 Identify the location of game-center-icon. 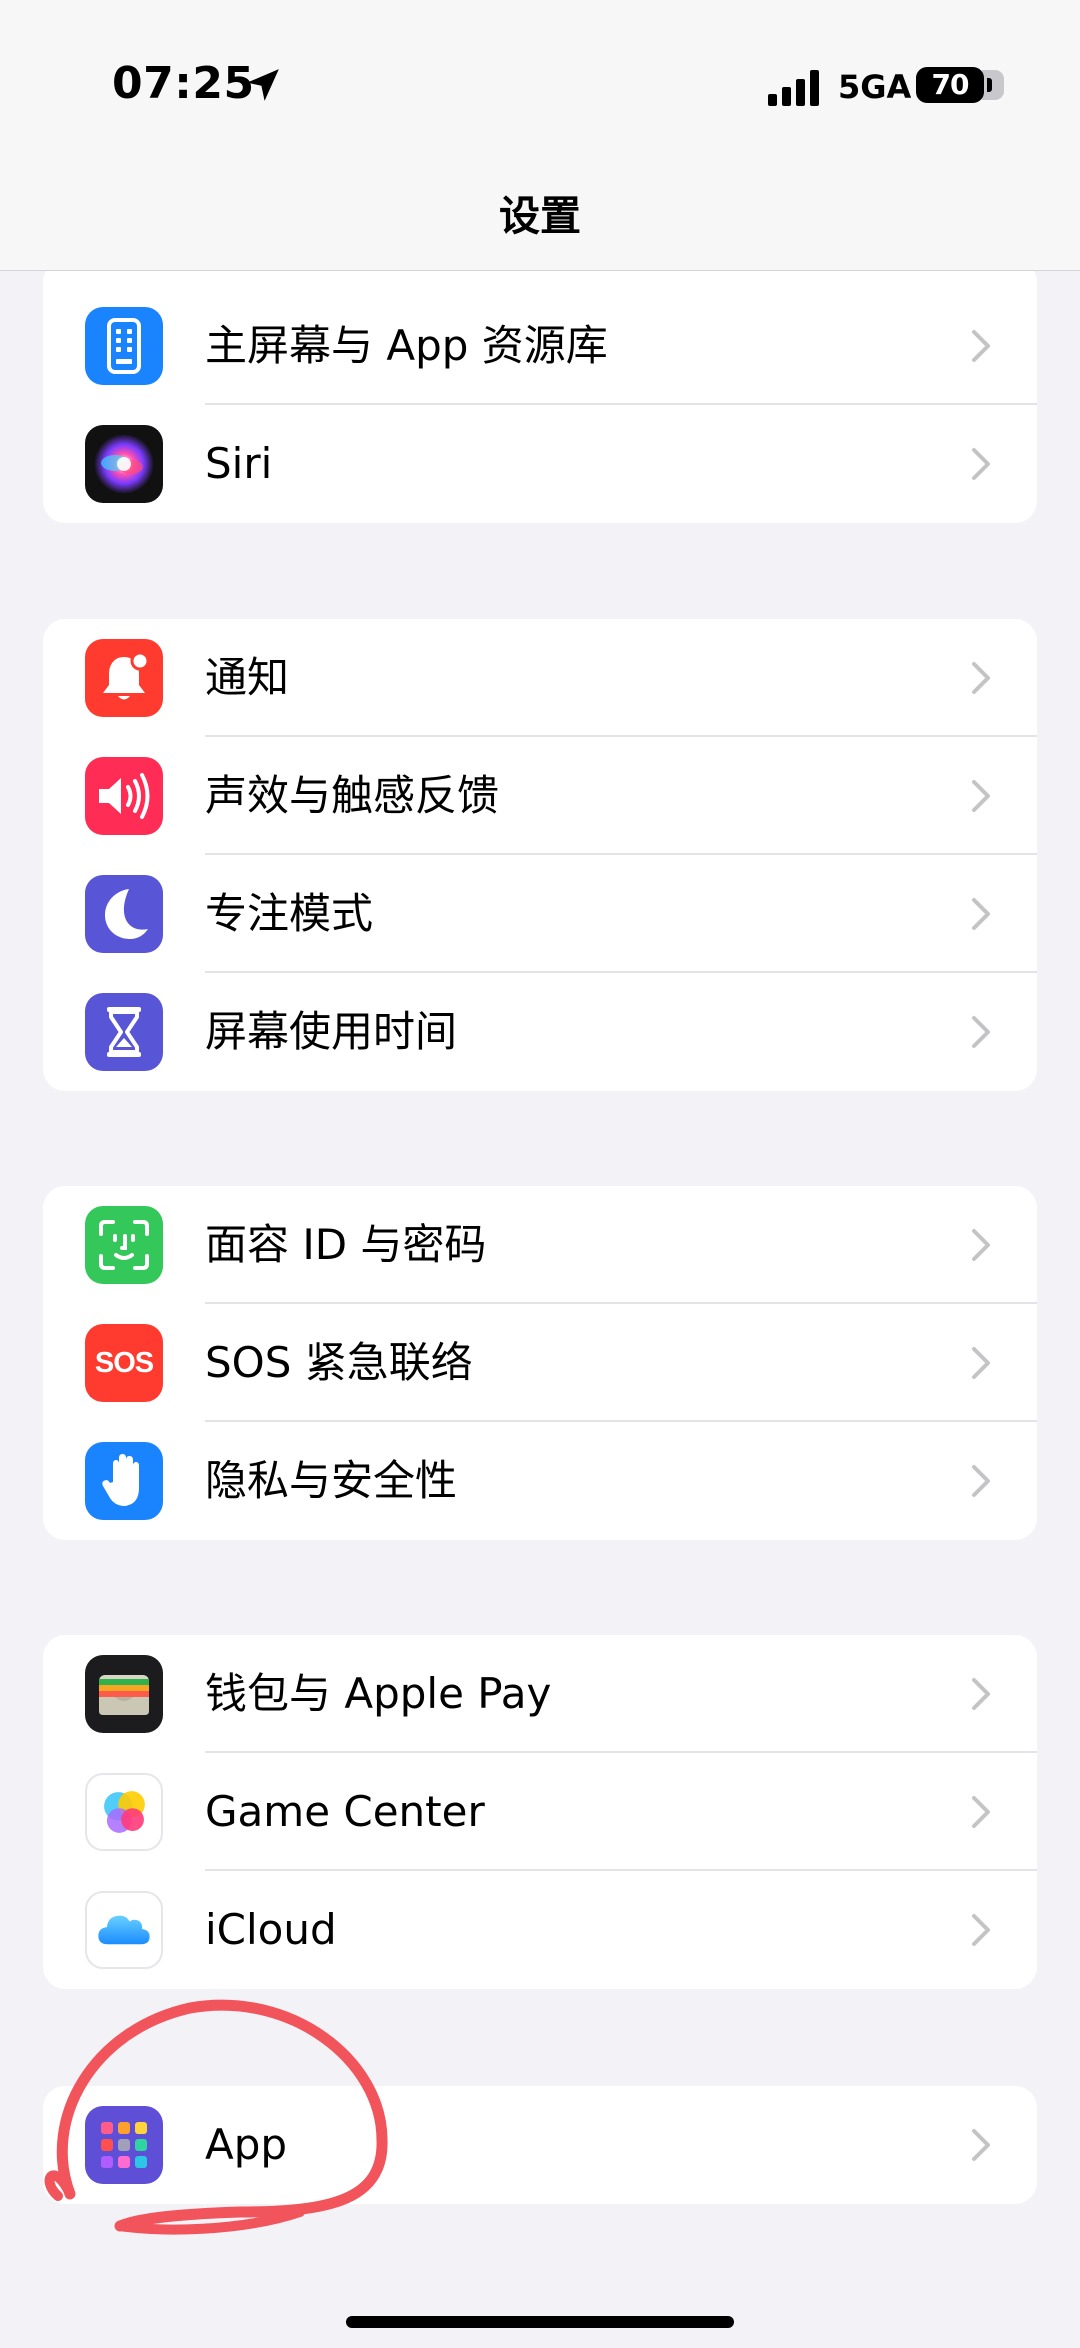
(124, 1812).